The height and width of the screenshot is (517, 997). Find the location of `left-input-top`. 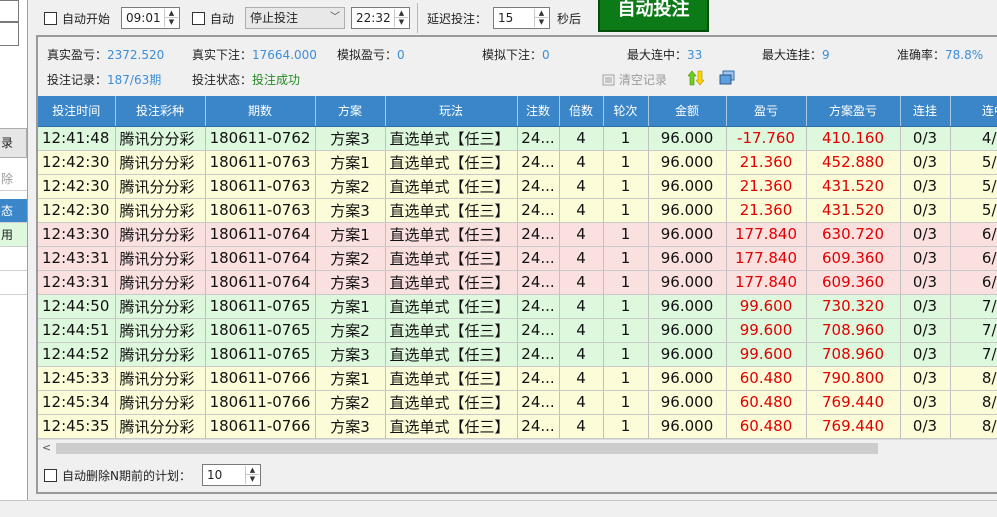

left-input-top is located at coordinates (9, 11).